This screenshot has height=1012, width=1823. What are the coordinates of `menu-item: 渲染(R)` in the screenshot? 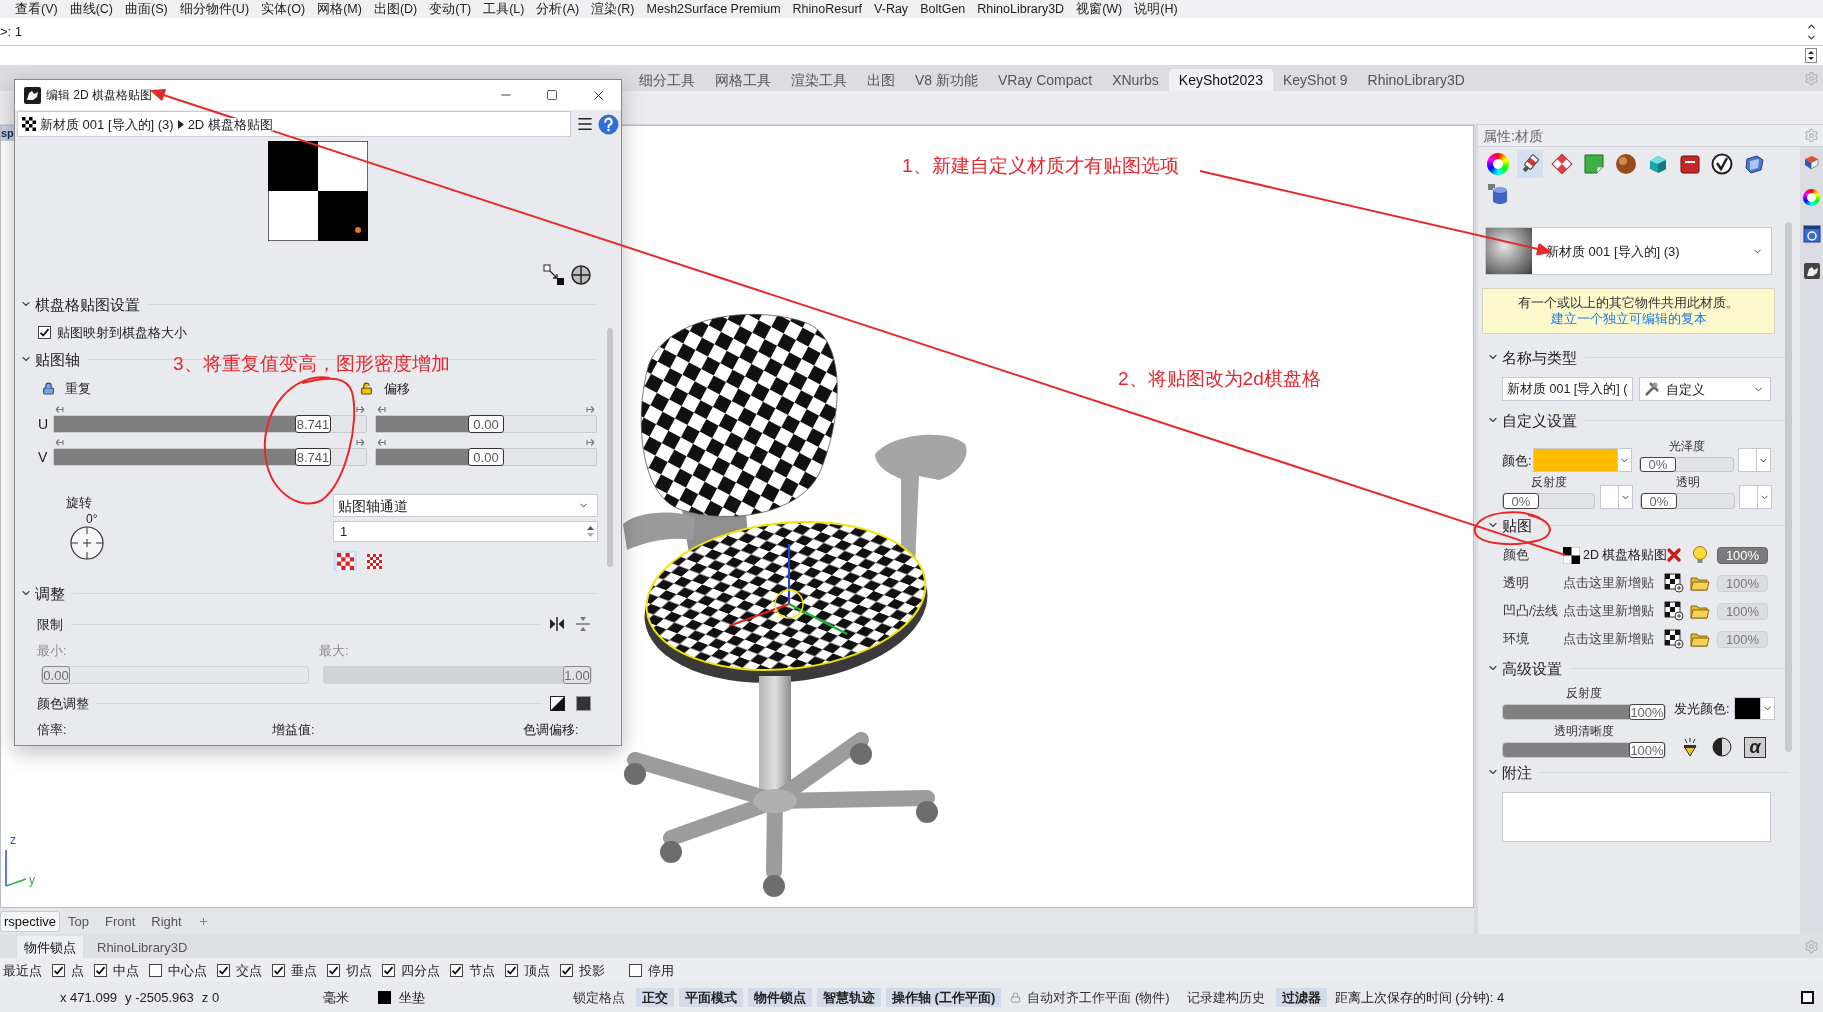 It's located at (613, 9).